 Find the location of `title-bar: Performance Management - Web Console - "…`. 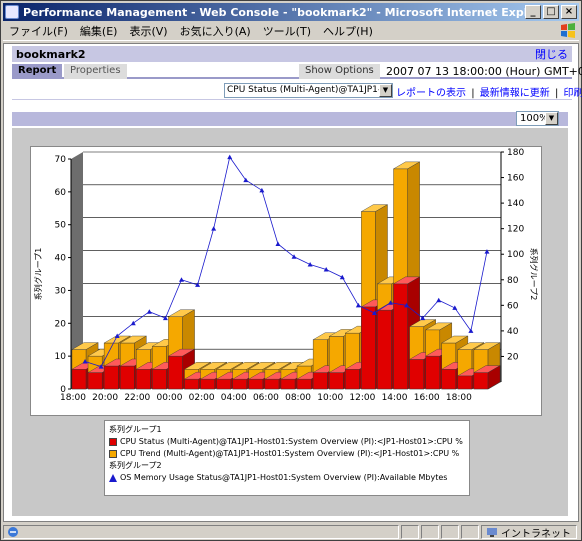

title-bar: Performance Management - Web Console - "… is located at coordinates (291, 12).